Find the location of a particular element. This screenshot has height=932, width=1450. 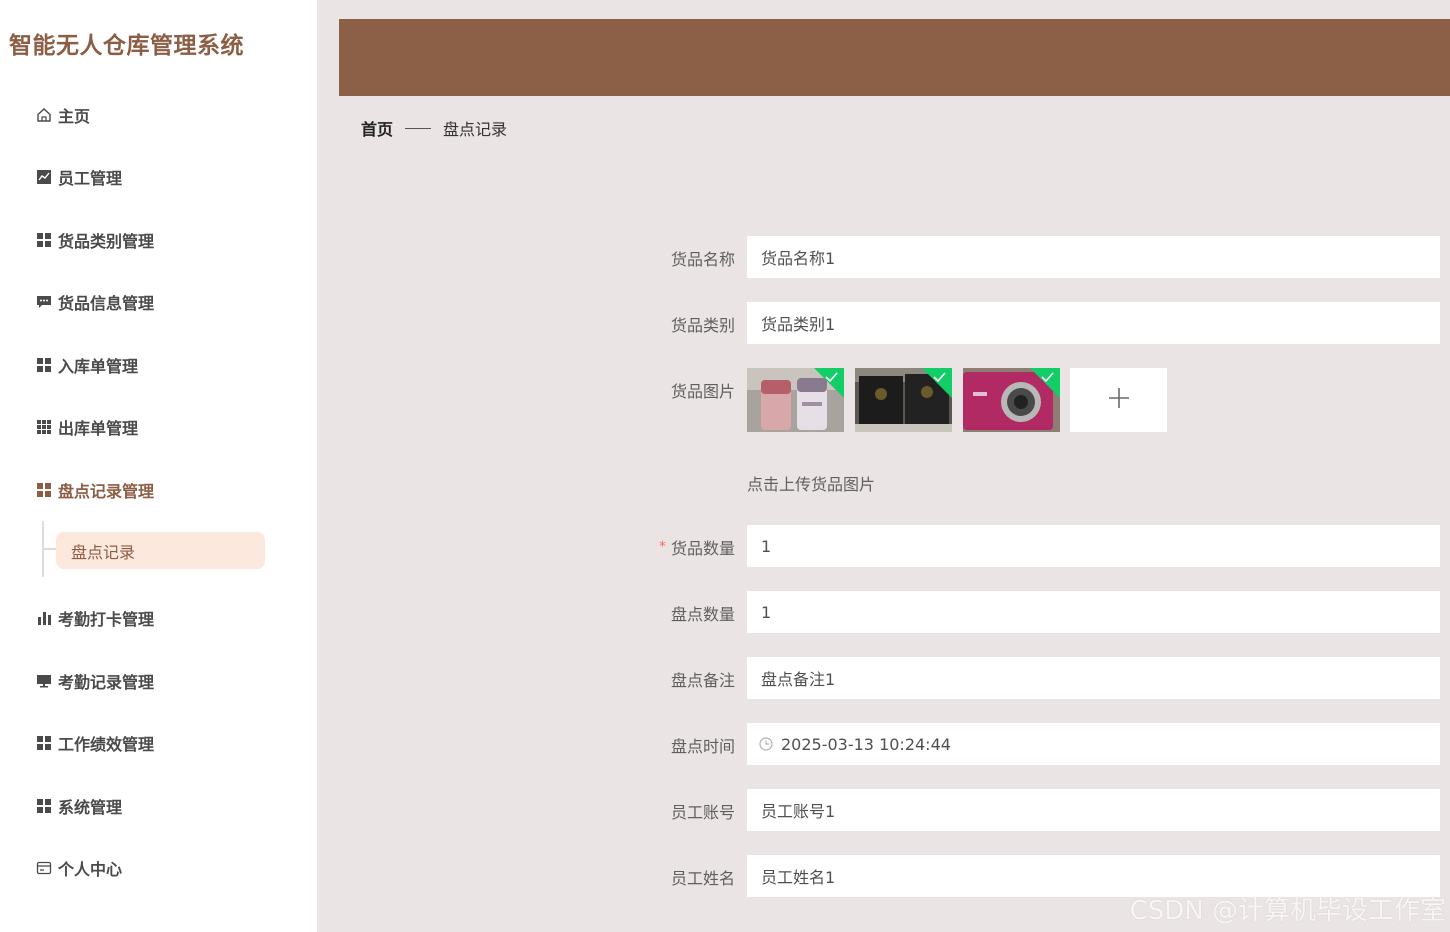

sidebar-item-attendance-punch: 考勤打卡管理 is located at coordinates (95, 618).